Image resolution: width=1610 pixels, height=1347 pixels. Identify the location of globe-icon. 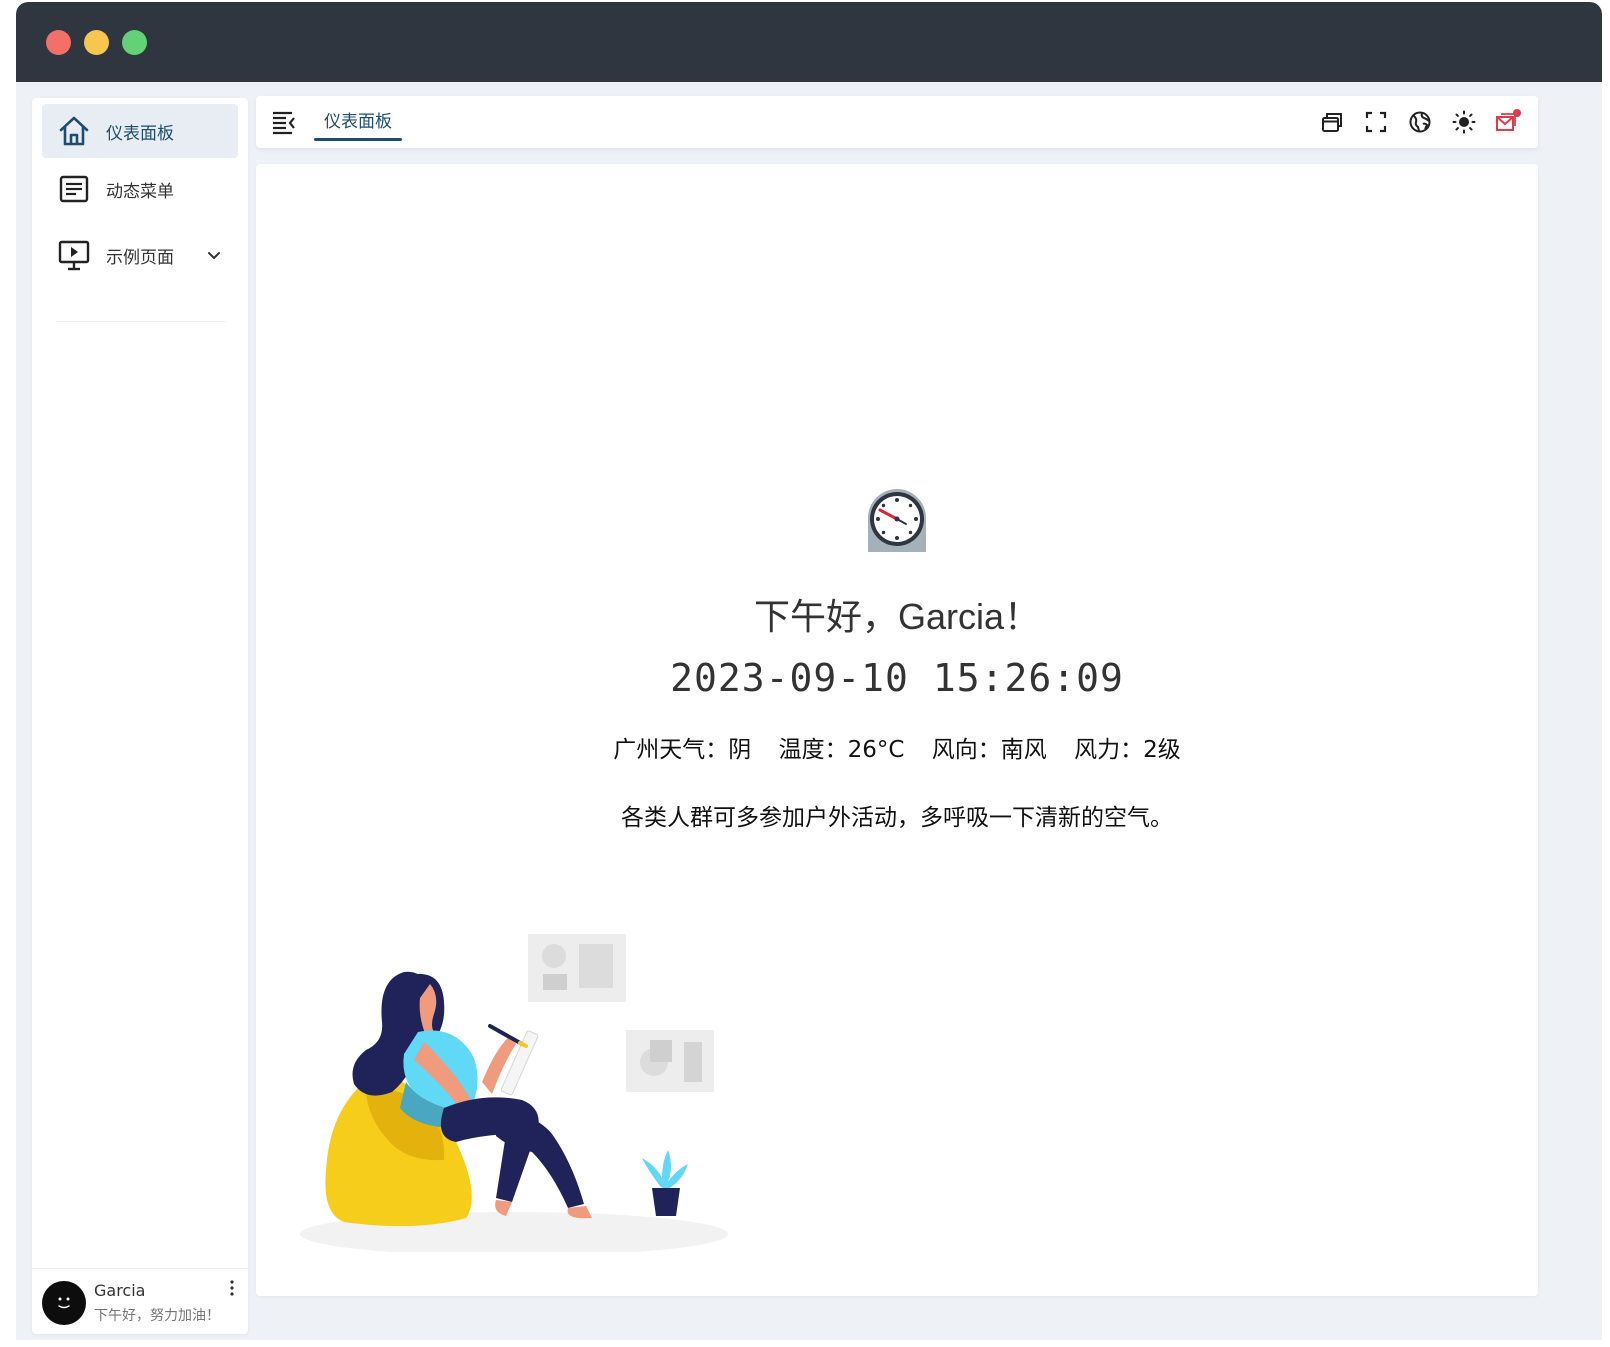
(1420, 122).